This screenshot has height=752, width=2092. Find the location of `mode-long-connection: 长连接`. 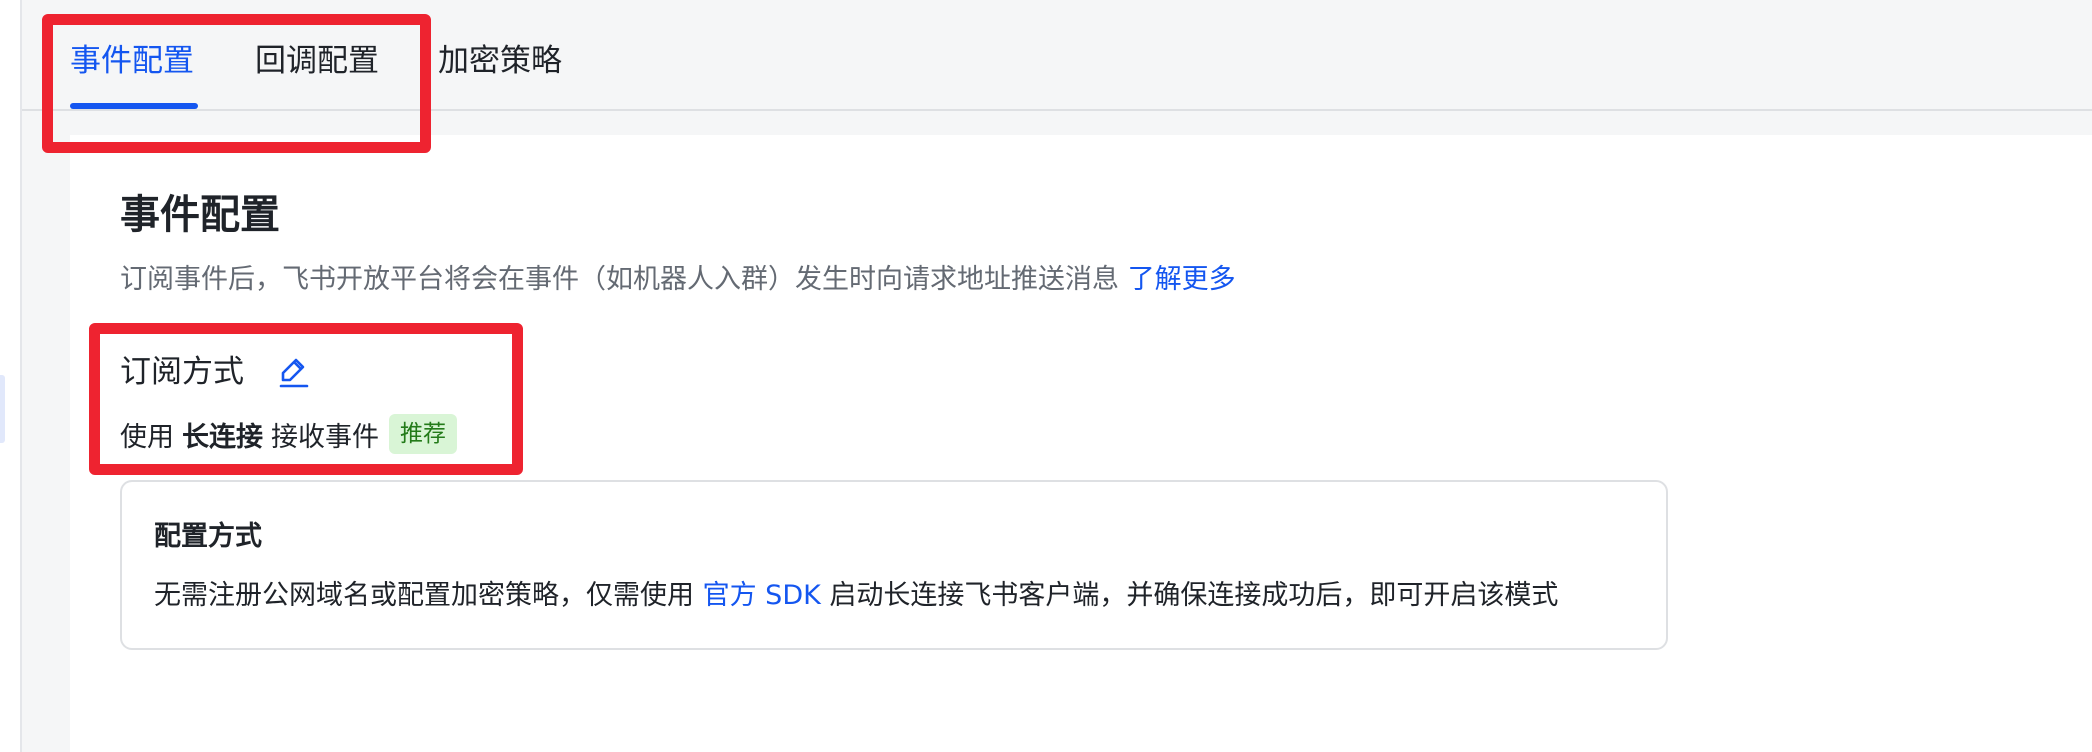

mode-long-connection: 长连接 is located at coordinates (222, 437).